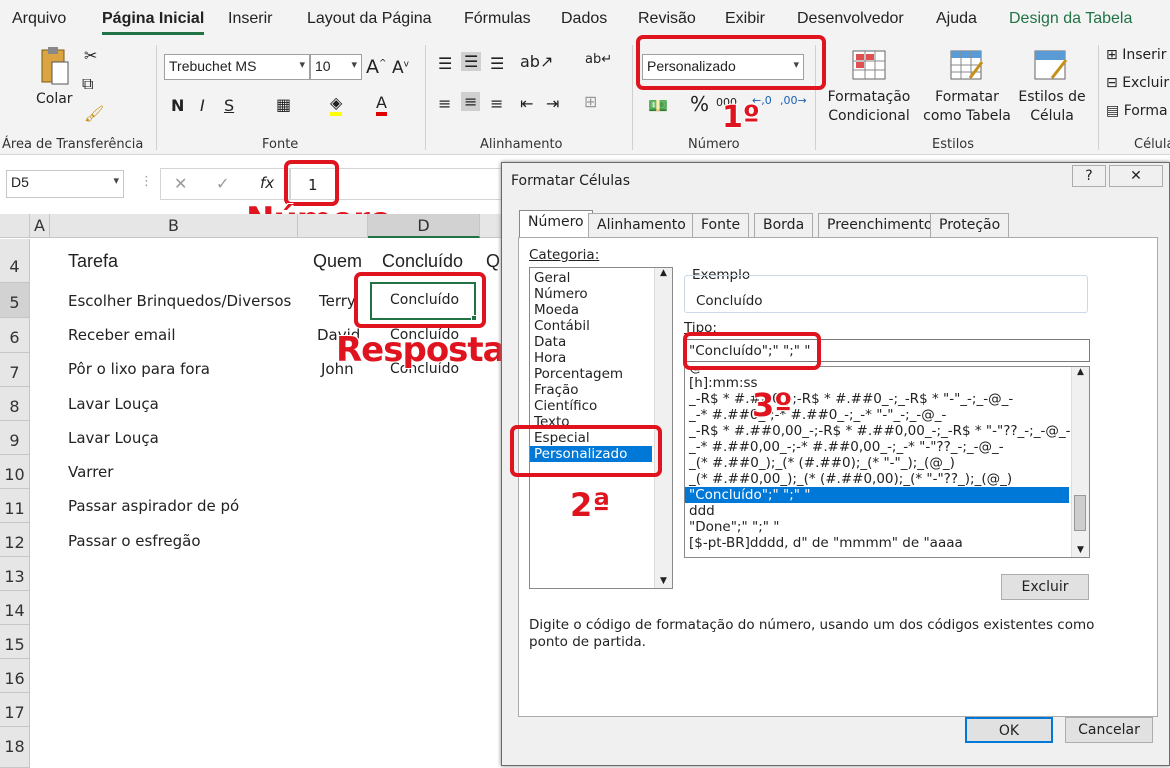 Image resolution: width=1170 pixels, height=768 pixels. I want to click on italic-button: I, so click(202, 105).